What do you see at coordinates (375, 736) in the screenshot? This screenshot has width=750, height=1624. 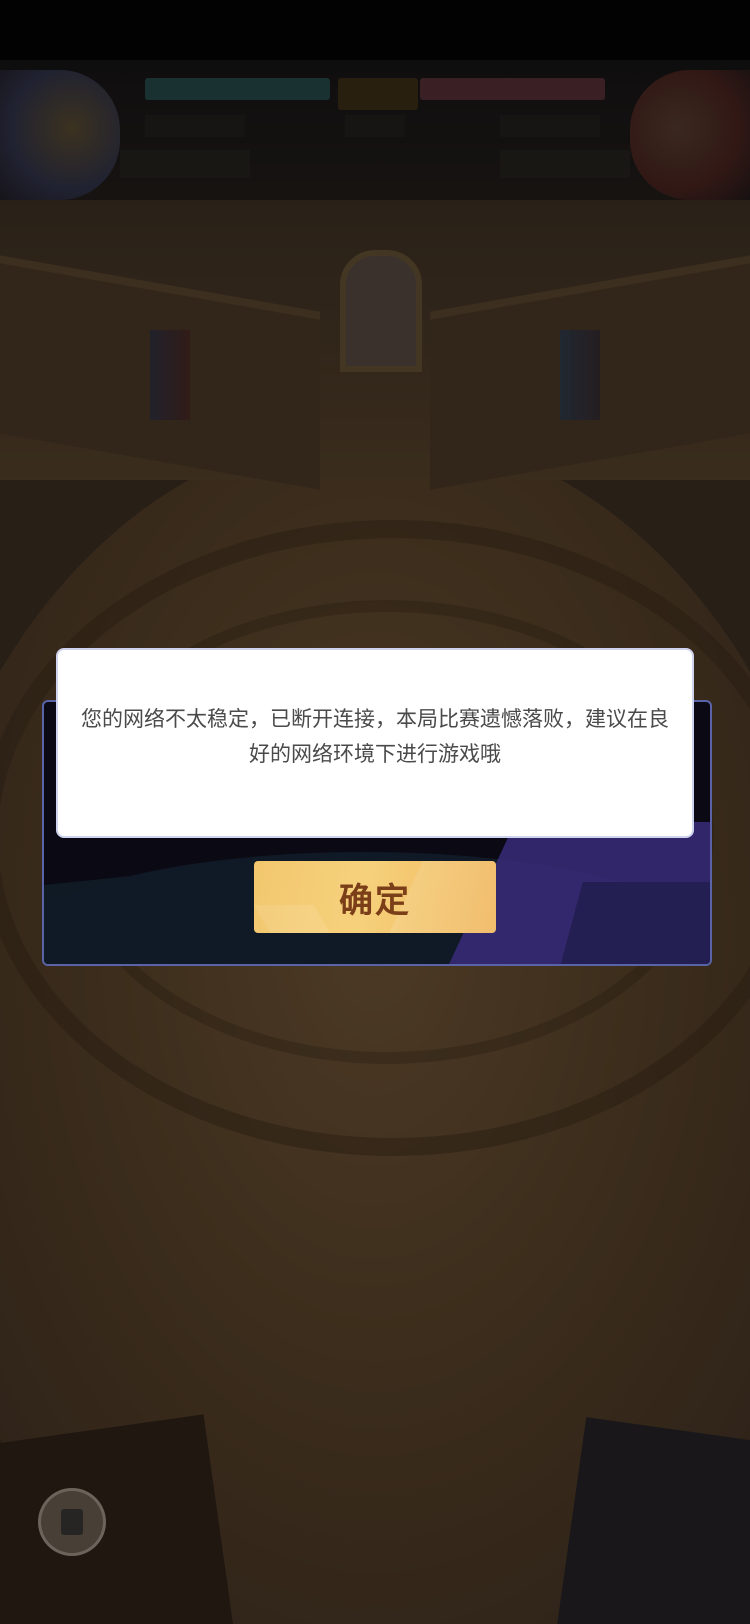 I see `dialog-message: 您的网络不太稳定，已断开连接，本局比赛遗憾落败，建议在良好的网络环境下进行游戏哦` at bounding box center [375, 736].